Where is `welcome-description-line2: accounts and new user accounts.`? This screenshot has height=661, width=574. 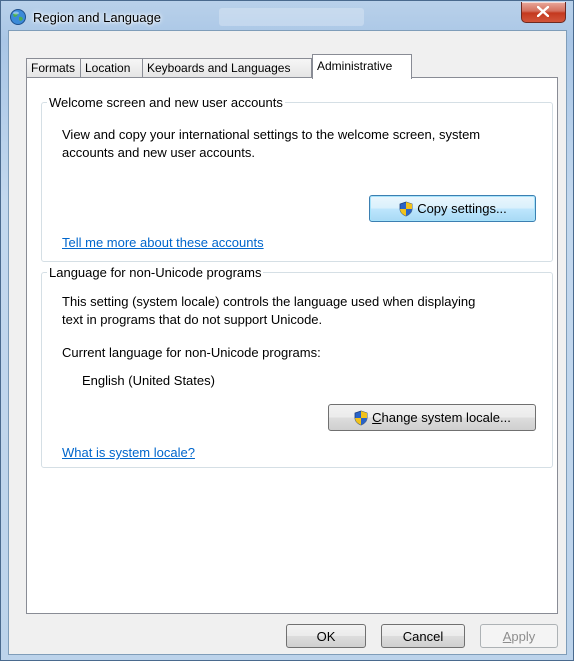 welcome-description-line2: accounts and new user accounts. is located at coordinates (158, 152).